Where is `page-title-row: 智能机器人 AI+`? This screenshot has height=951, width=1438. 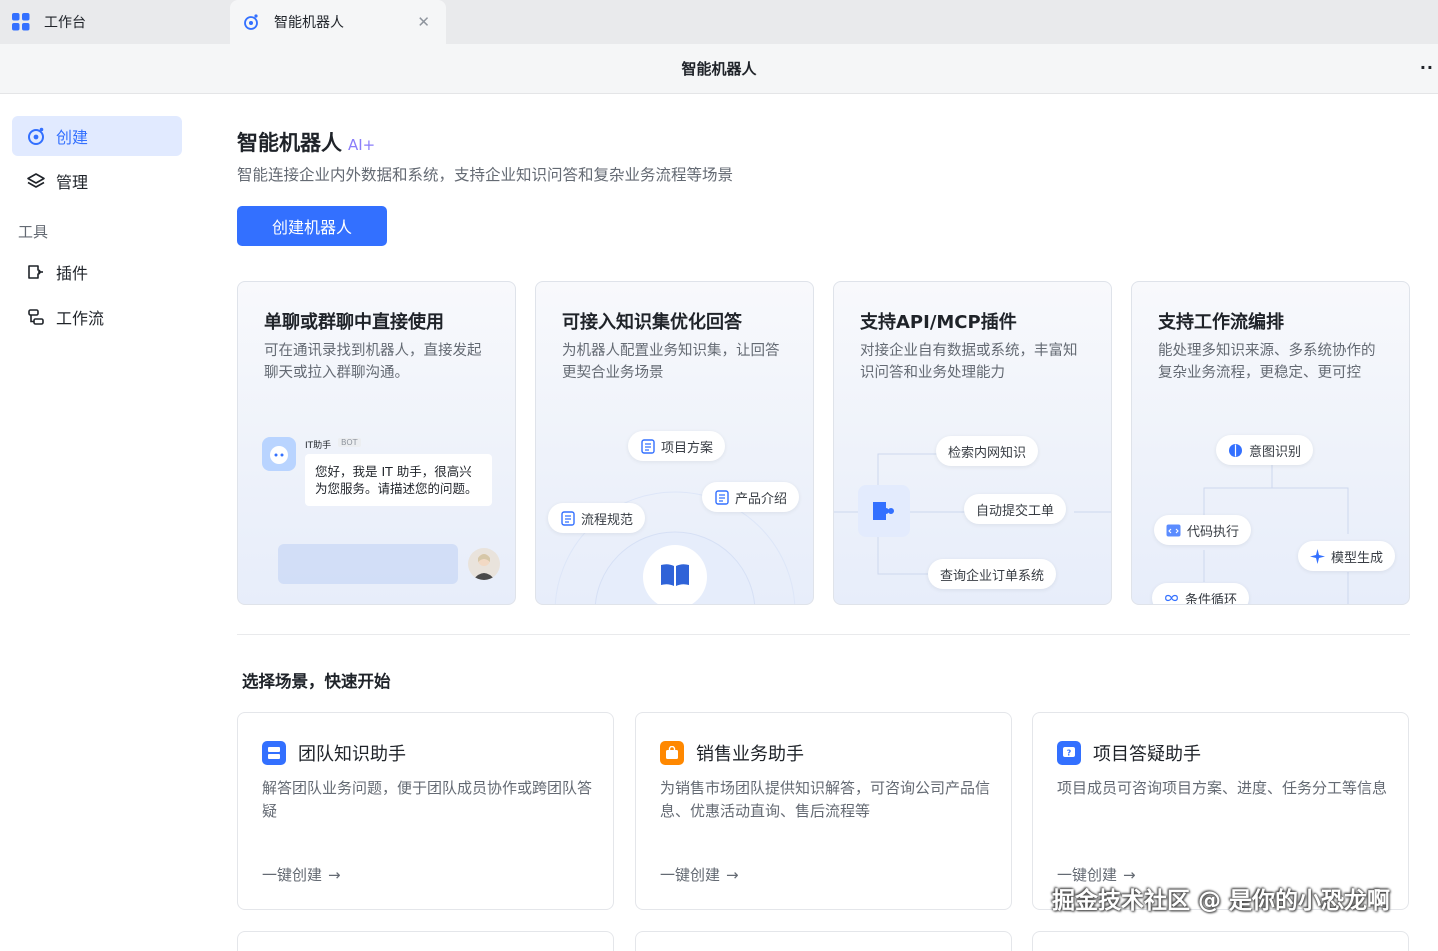 page-title-row: 智能机器人 AI+ is located at coordinates (306, 142).